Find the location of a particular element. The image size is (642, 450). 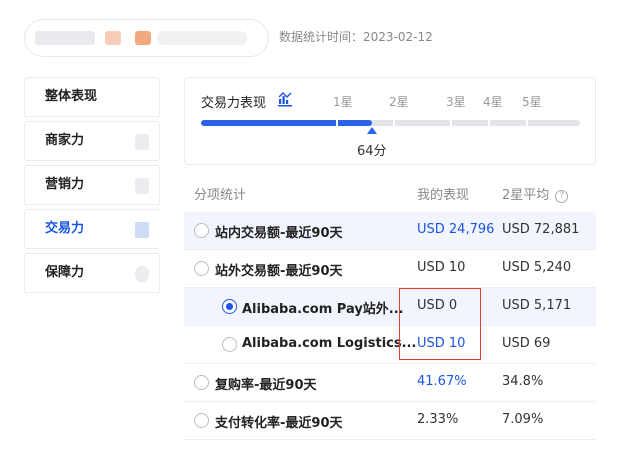

score-progress-track is located at coordinates (390, 123).